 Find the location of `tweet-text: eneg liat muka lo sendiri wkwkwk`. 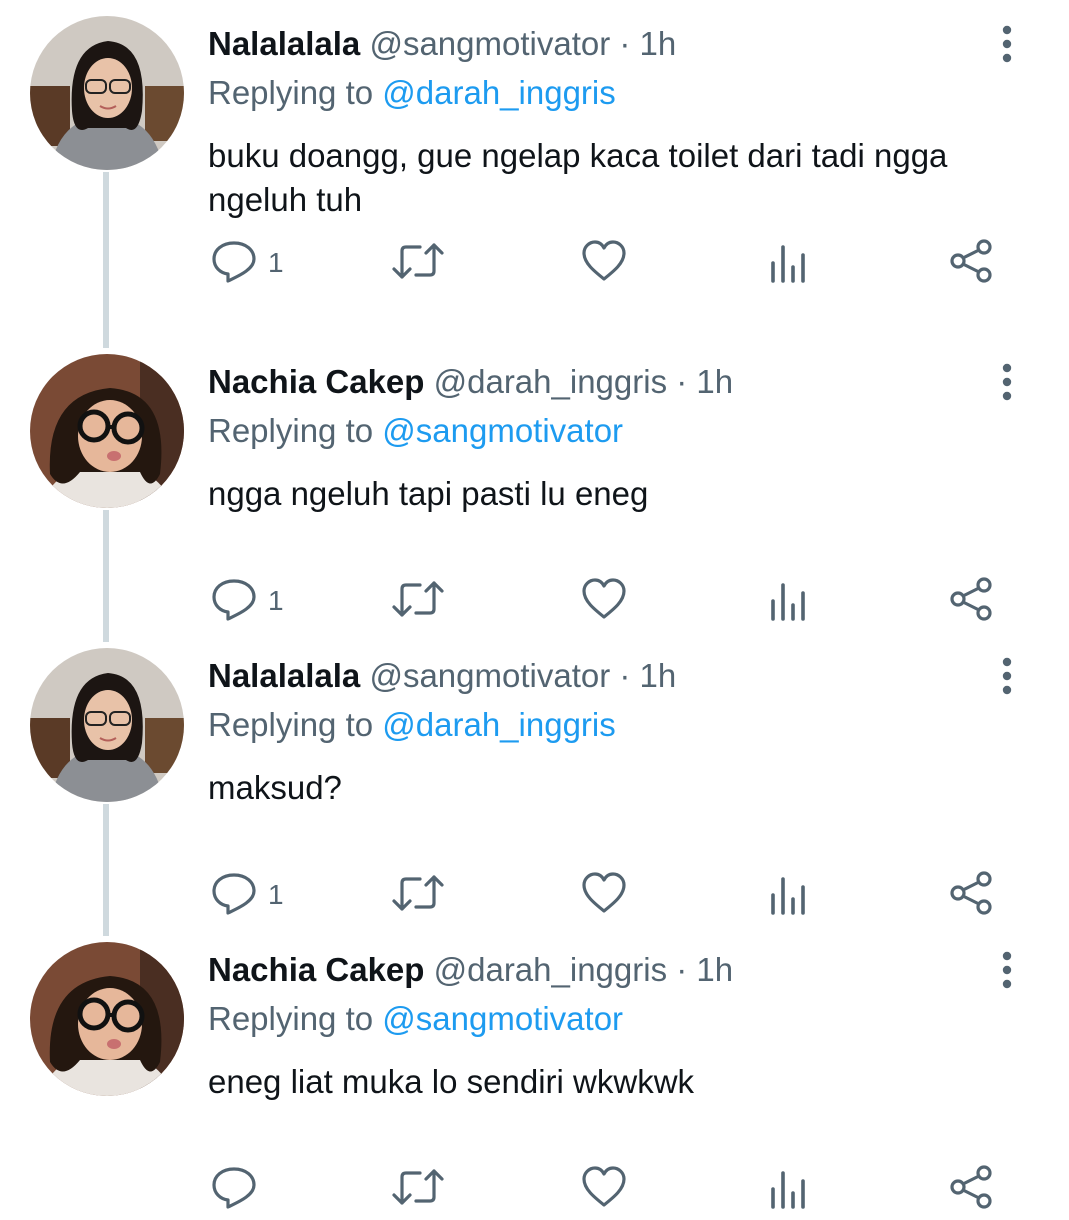

tweet-text: eneg liat muka lo sendiri wkwkwk is located at coordinates (451, 1081).